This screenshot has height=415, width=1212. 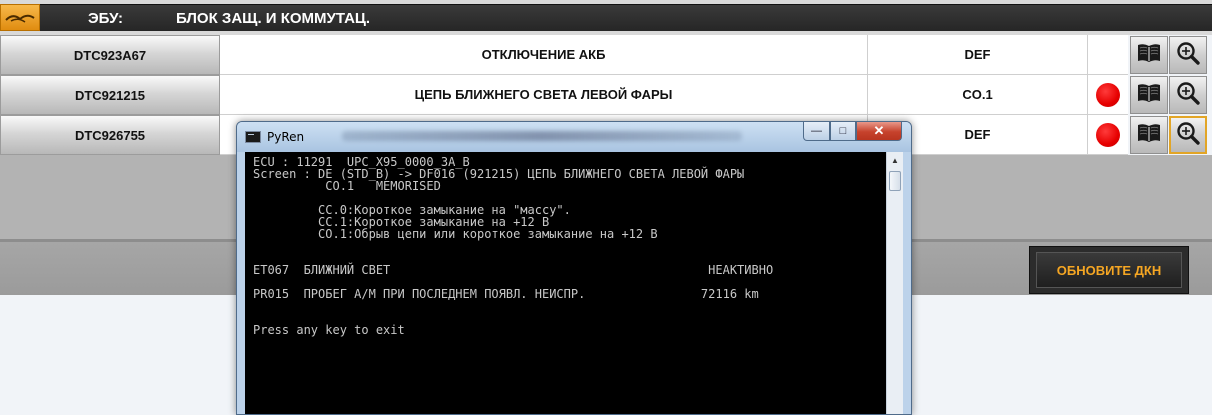 I want to click on minimize-button: —, so click(x=816, y=131).